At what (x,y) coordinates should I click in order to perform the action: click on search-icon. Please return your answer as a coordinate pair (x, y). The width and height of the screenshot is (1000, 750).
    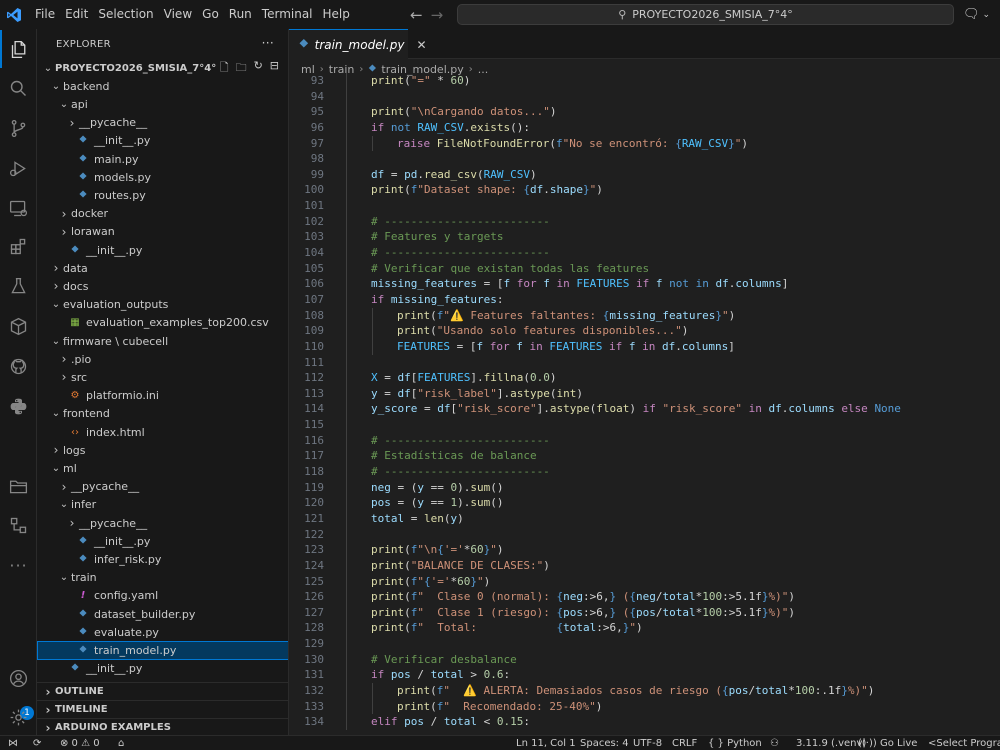
    Looking at the image, I should click on (18, 88).